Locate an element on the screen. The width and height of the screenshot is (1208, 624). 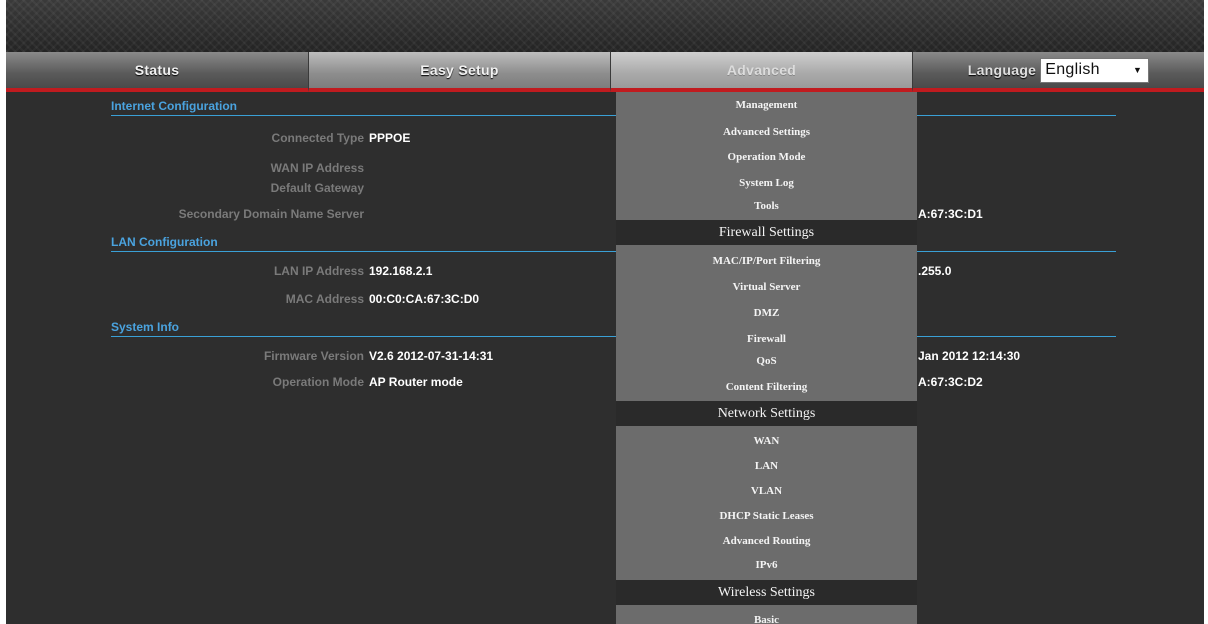
menu-item-advanced-routing: Advanced Routing is located at coordinates (766, 541).